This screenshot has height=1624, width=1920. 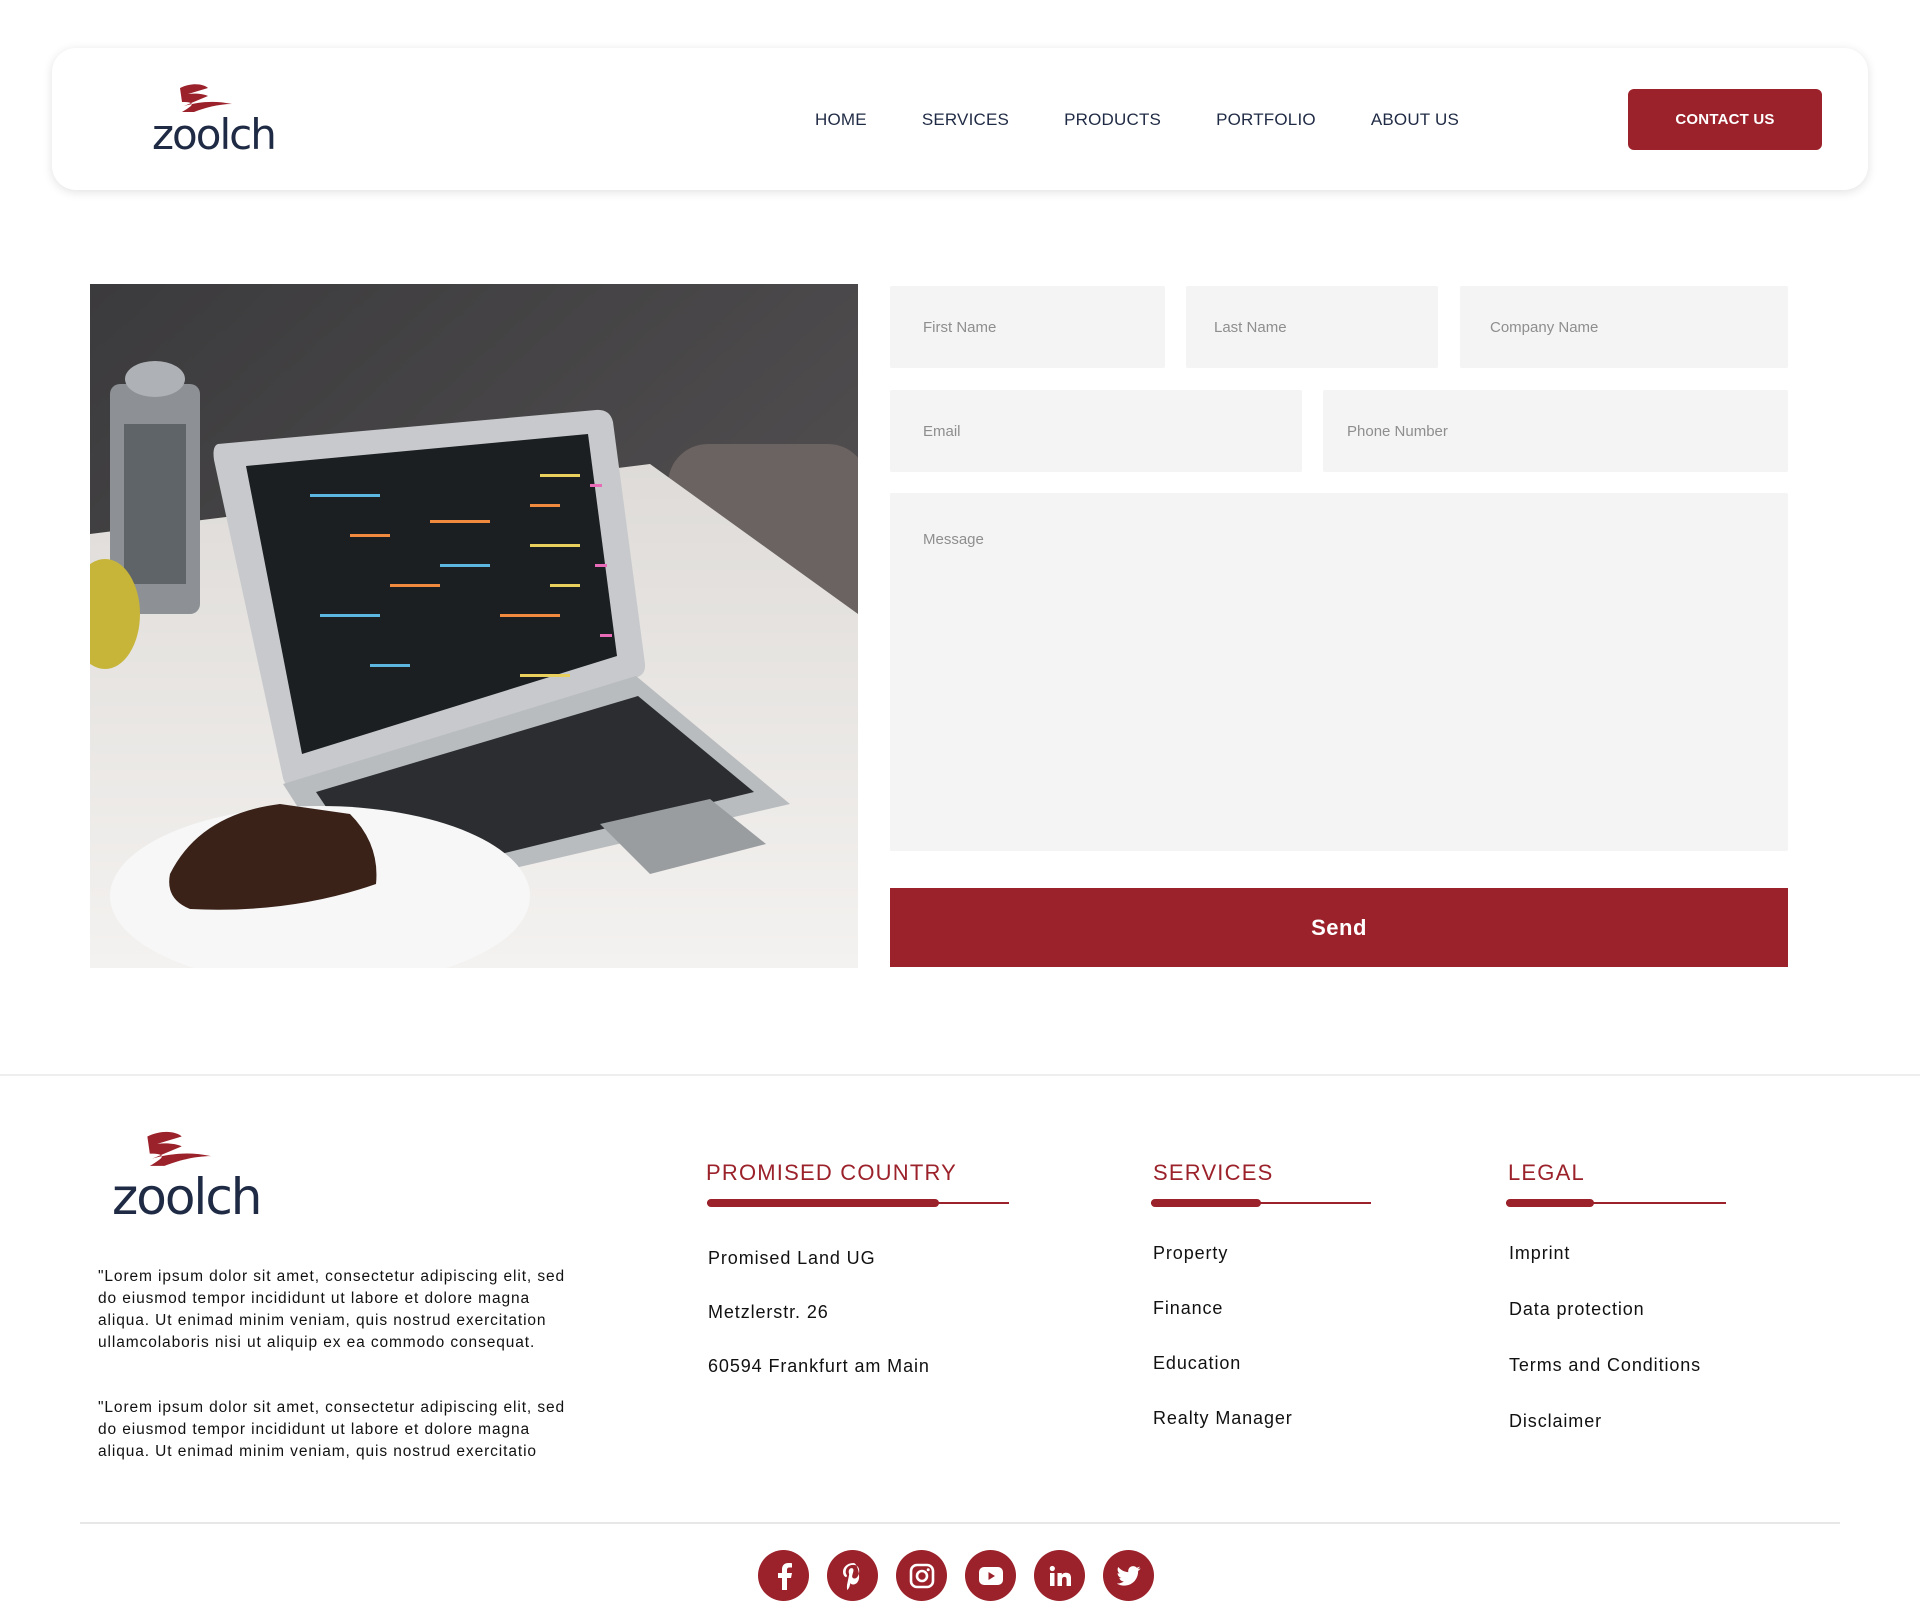 What do you see at coordinates (1266, 120) in the screenshot?
I see `nav-portfolio: PORTFOLIO` at bounding box center [1266, 120].